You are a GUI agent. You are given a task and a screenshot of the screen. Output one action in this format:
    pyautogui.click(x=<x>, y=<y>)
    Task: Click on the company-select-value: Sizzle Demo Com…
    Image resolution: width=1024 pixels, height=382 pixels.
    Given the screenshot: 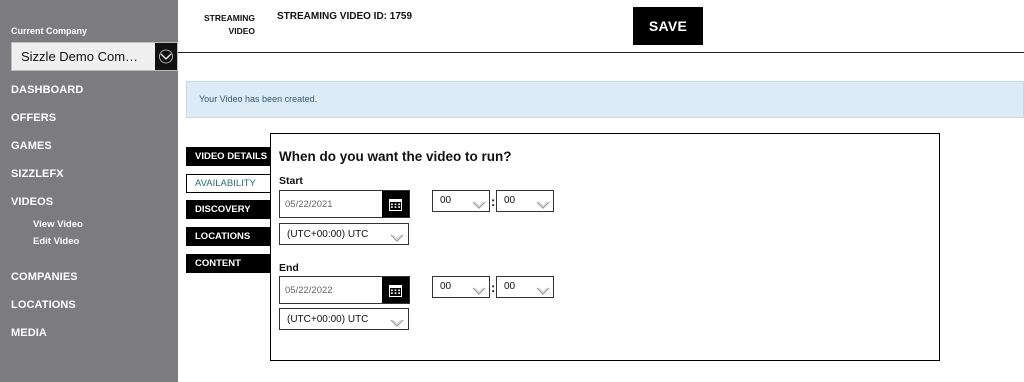 What is the action you would take?
    pyautogui.click(x=80, y=56)
    